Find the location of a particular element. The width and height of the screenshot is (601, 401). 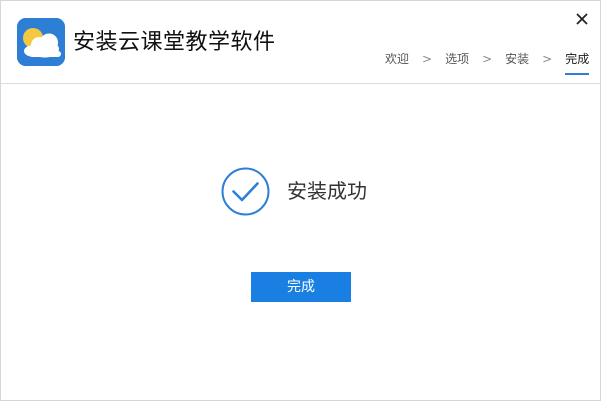

install-success-status: 安装成功 is located at coordinates (294, 191).